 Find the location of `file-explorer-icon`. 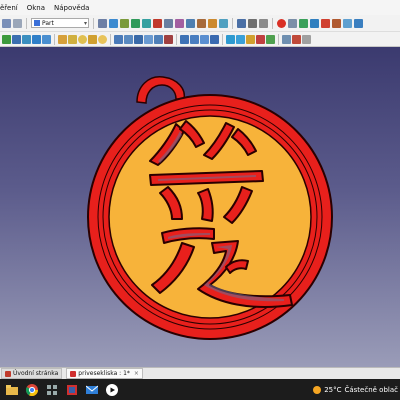

file-explorer-icon is located at coordinates (12, 390).